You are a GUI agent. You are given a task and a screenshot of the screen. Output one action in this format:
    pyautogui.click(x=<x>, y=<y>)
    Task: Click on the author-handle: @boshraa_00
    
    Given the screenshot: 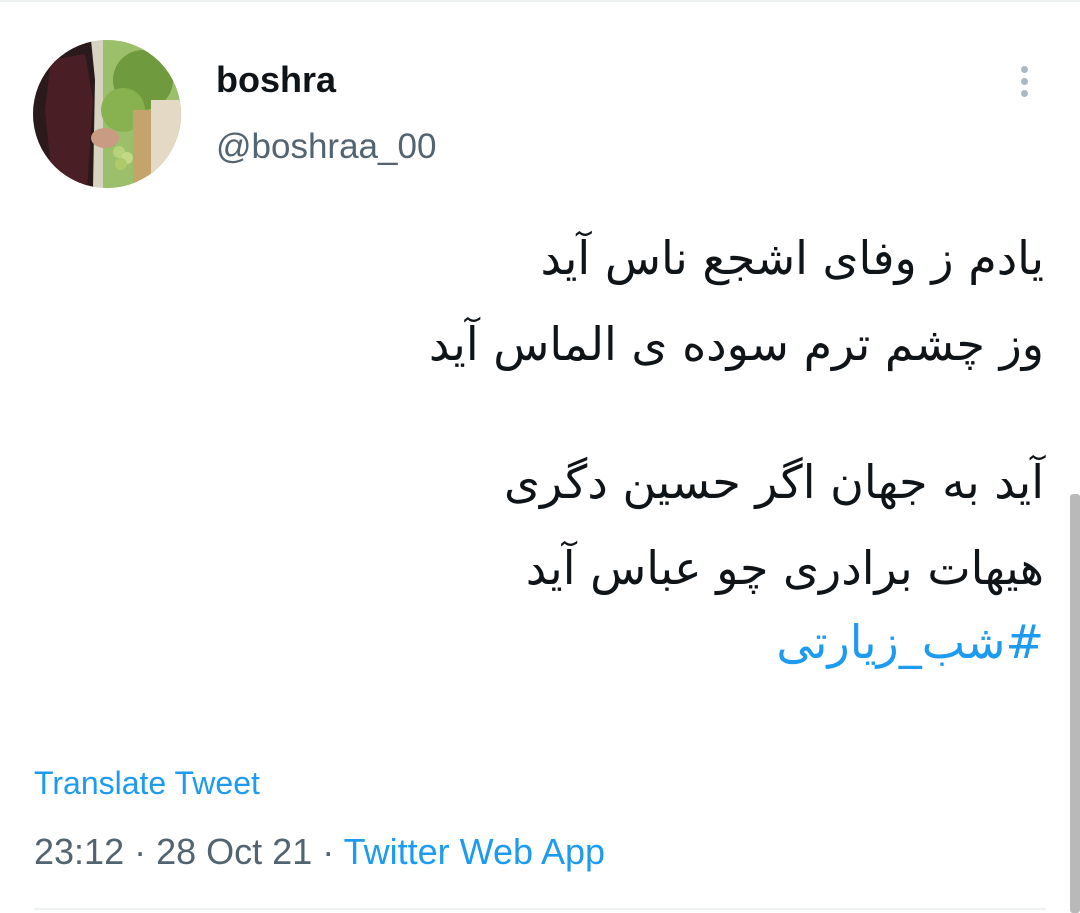 What is the action you would take?
    pyautogui.click(x=326, y=147)
    